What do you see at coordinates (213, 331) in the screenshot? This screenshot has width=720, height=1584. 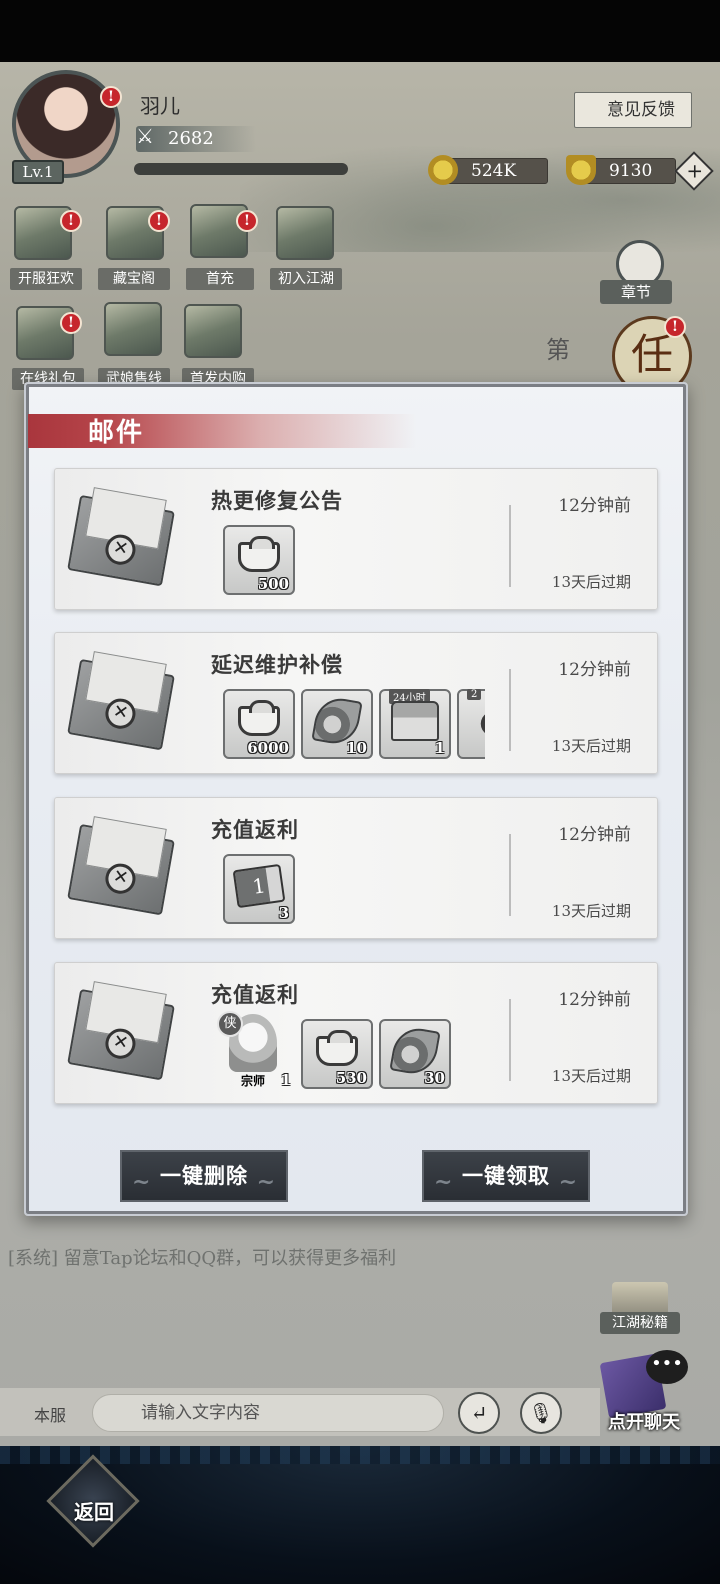 I see `hero-portrait-icon` at bounding box center [213, 331].